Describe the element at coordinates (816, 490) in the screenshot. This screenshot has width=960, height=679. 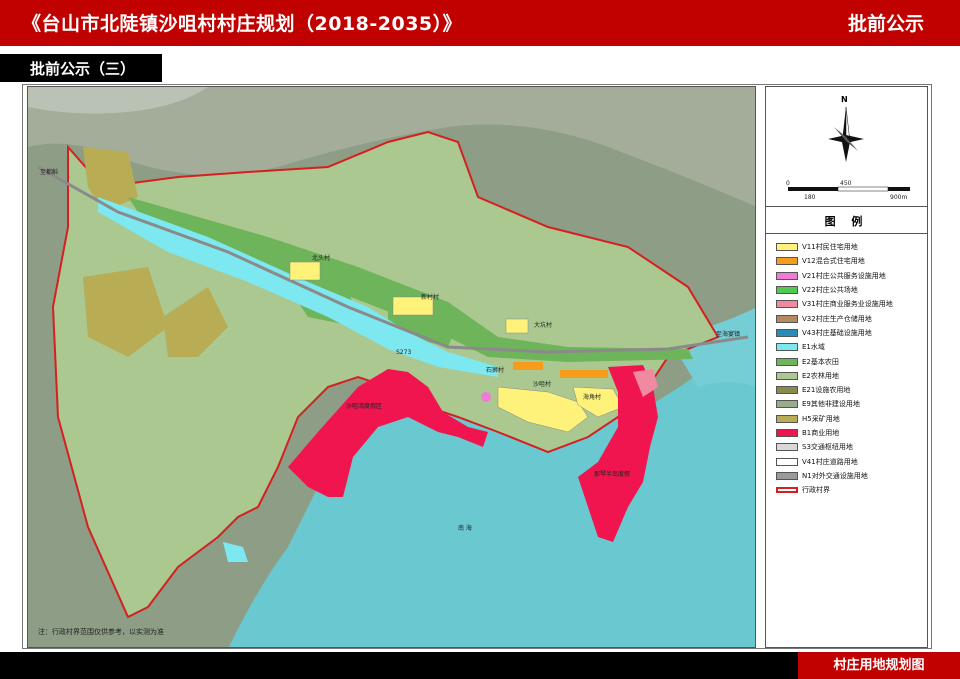
I see `legend-label: 行政村界` at that location.